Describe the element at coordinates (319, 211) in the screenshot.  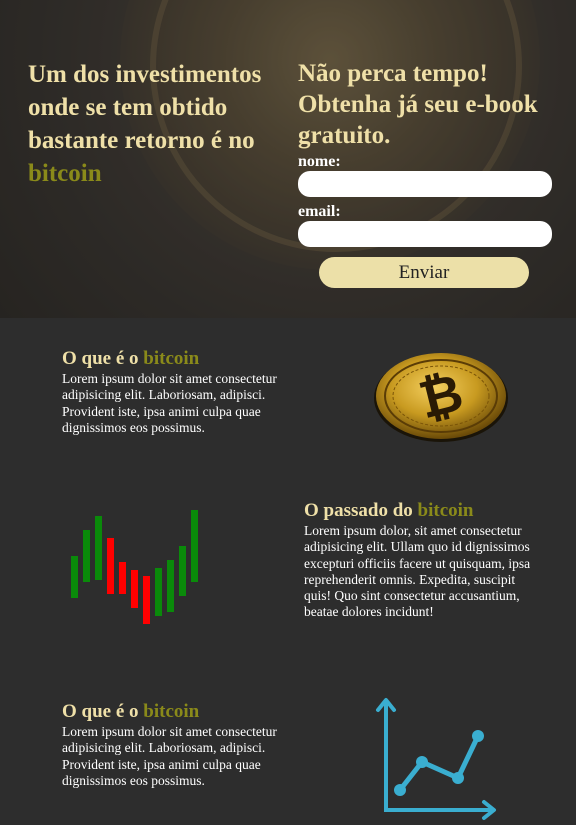
I see `email-label: email:` at that location.